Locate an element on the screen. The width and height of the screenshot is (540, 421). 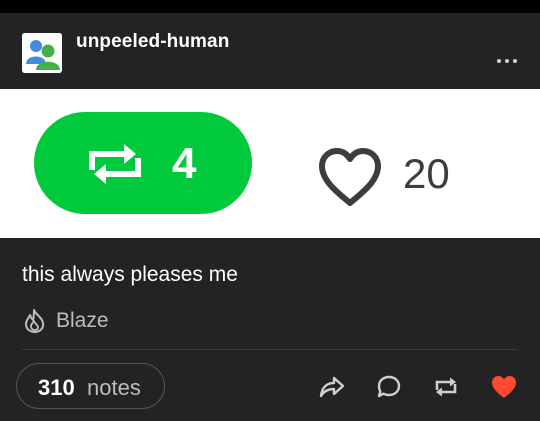
reblog-count-pill: 4 is located at coordinates (143, 163).